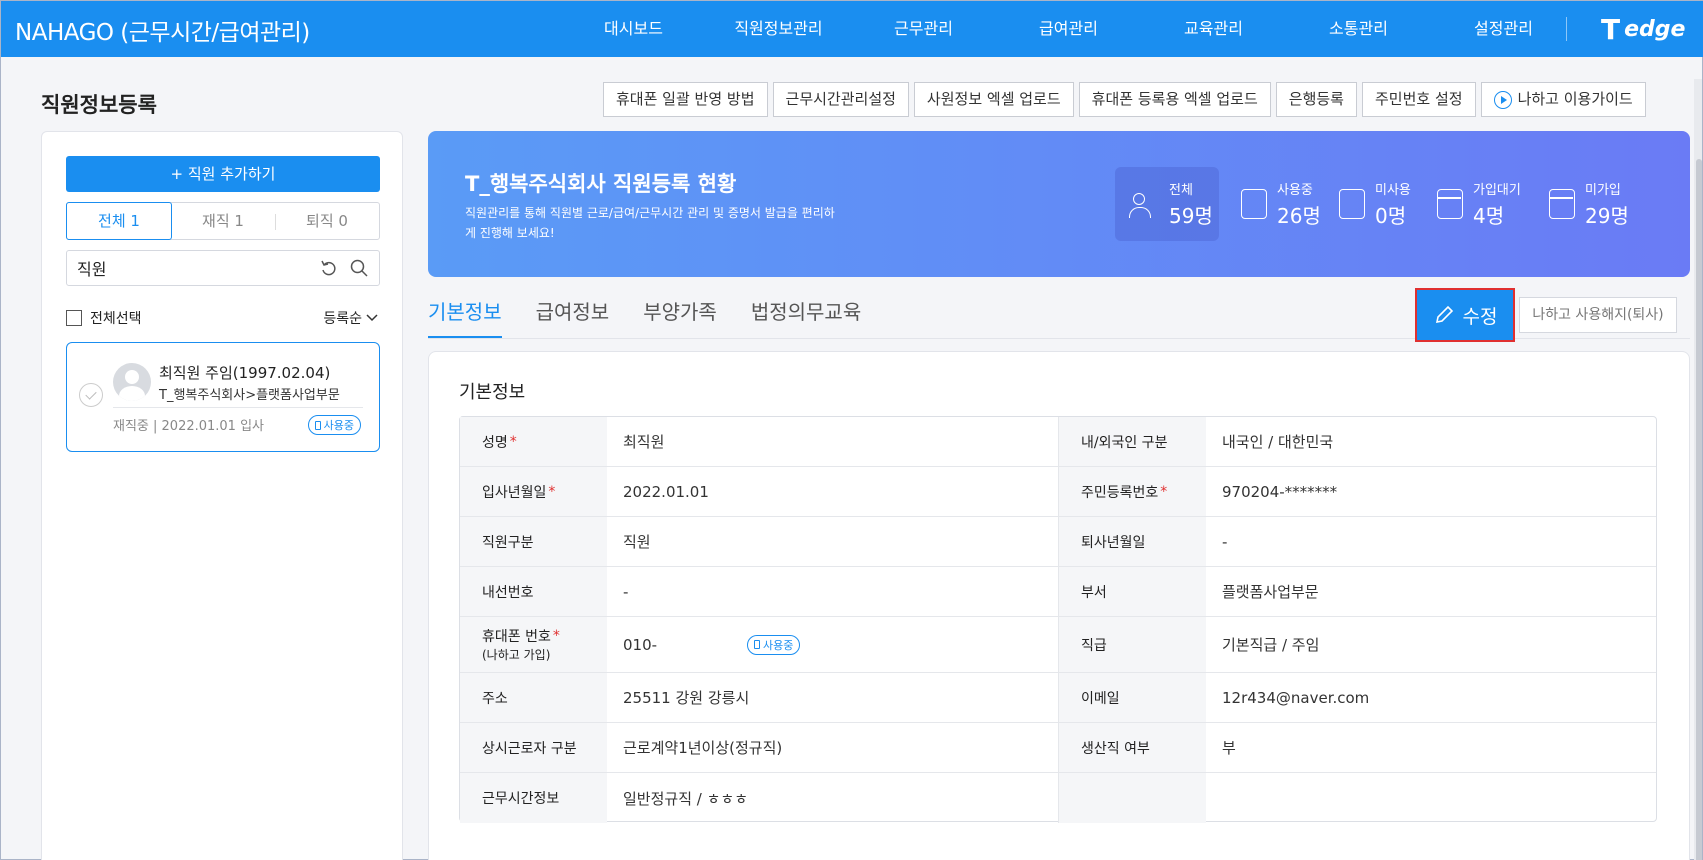 The height and width of the screenshot is (860, 1703). Describe the element at coordinates (1132, 491) in the screenshot. I see `field-label: 주민등록번호 *` at that location.